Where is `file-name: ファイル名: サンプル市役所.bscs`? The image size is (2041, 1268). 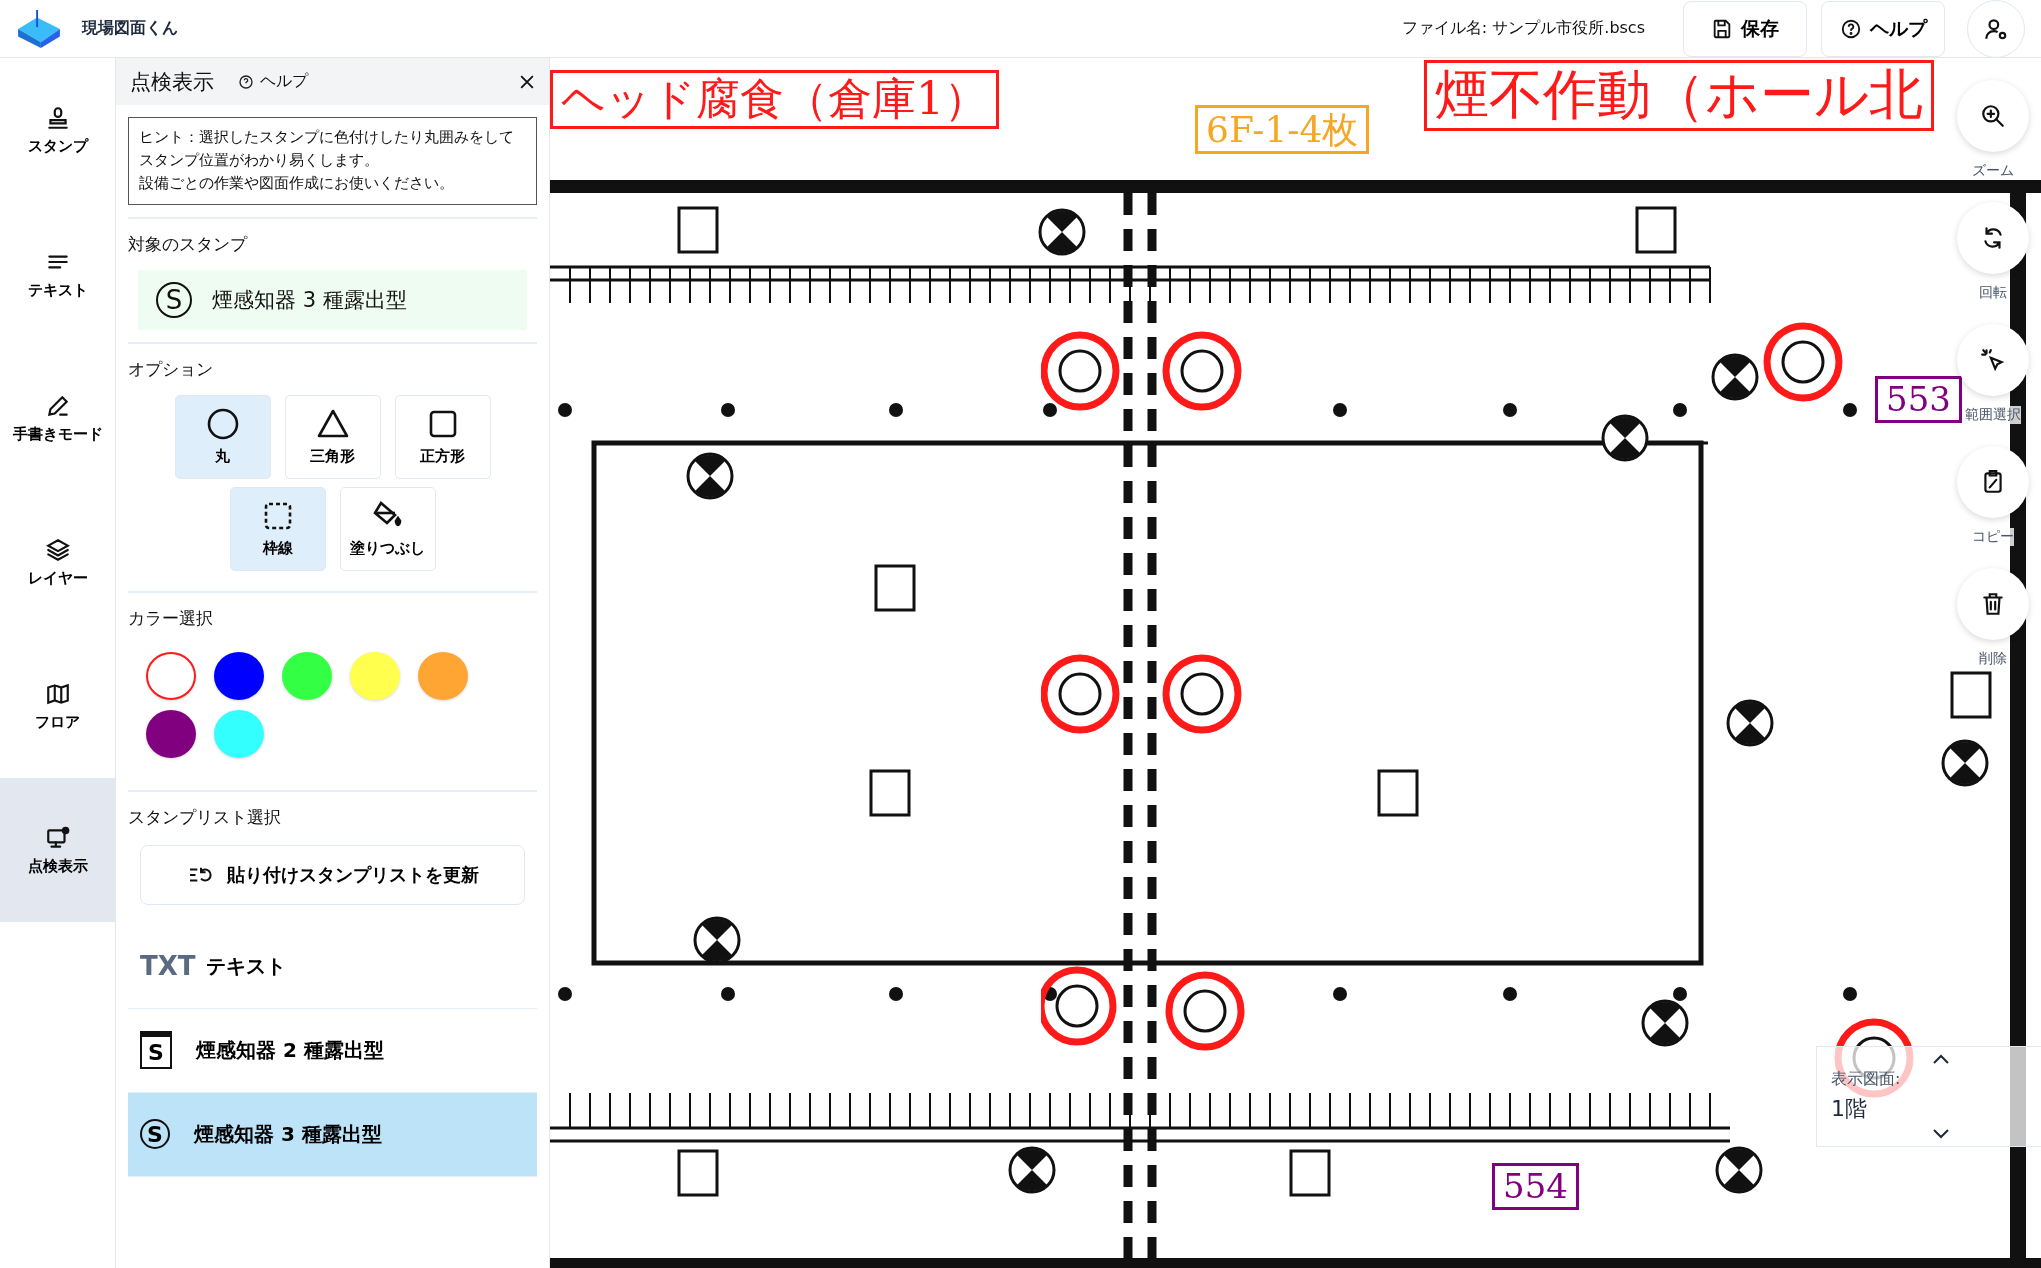 file-name: ファイル名: サンプル市役所.bscs is located at coordinates (1523, 28).